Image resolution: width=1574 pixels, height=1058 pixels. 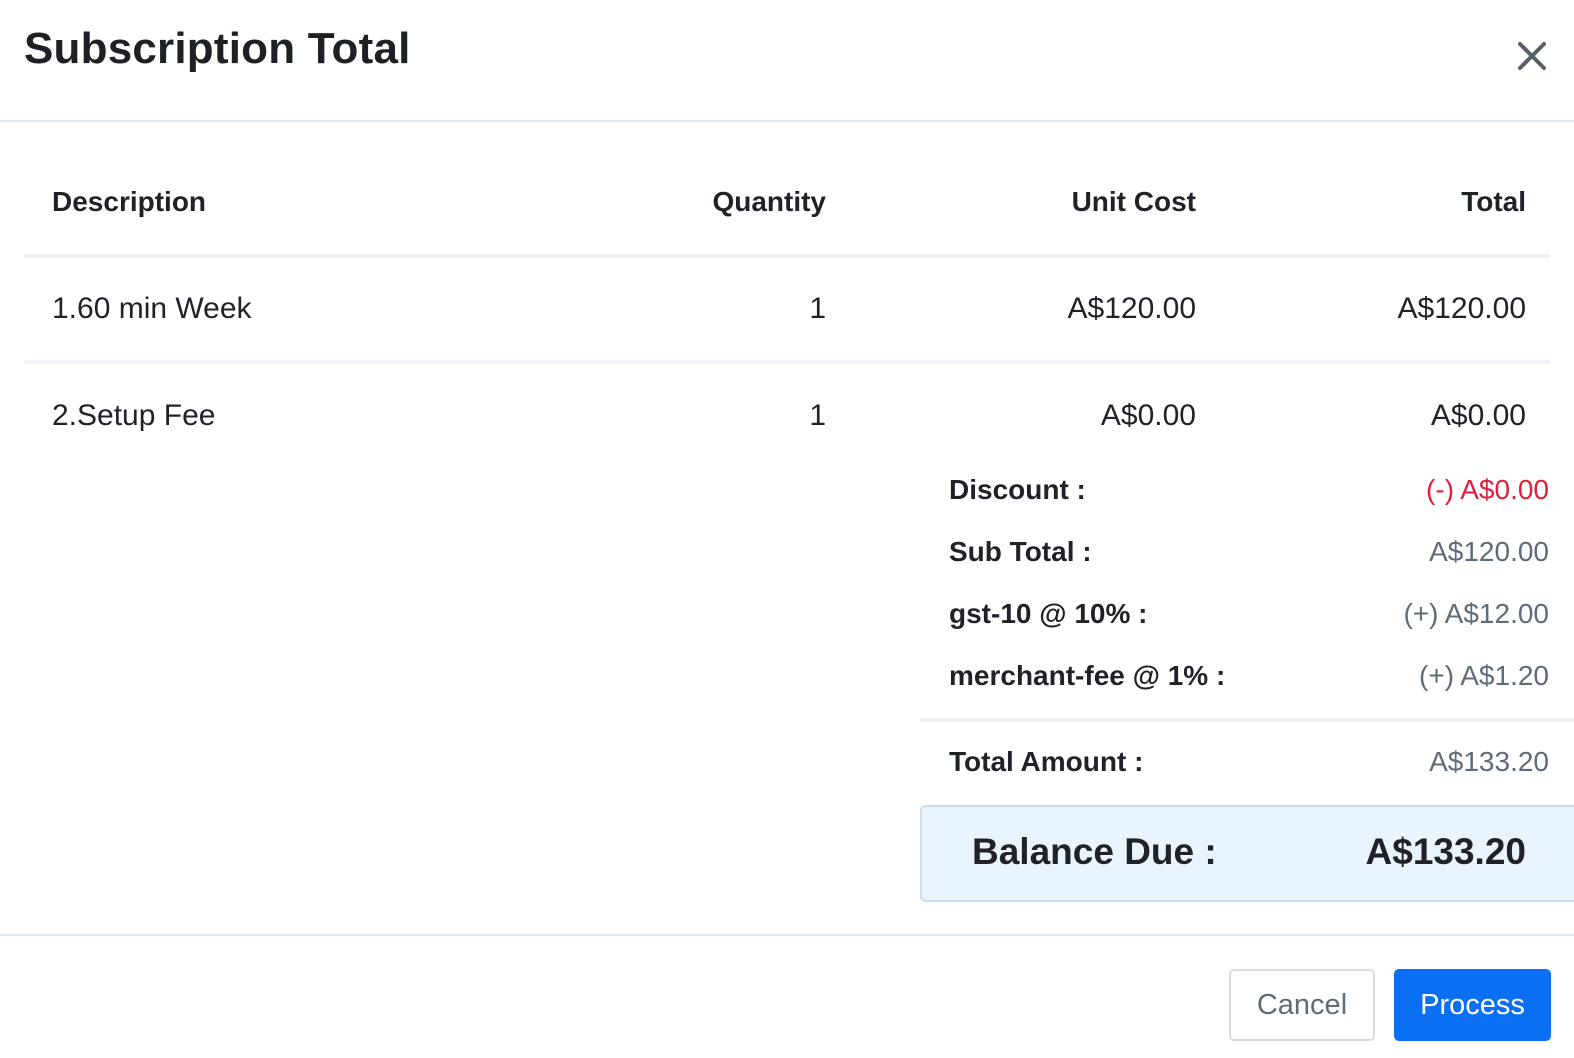 What do you see at coordinates (1247, 677) in the screenshot?
I see `merchant-fee-row: merchant-fee @ 1% : (+) A$1.20` at bounding box center [1247, 677].